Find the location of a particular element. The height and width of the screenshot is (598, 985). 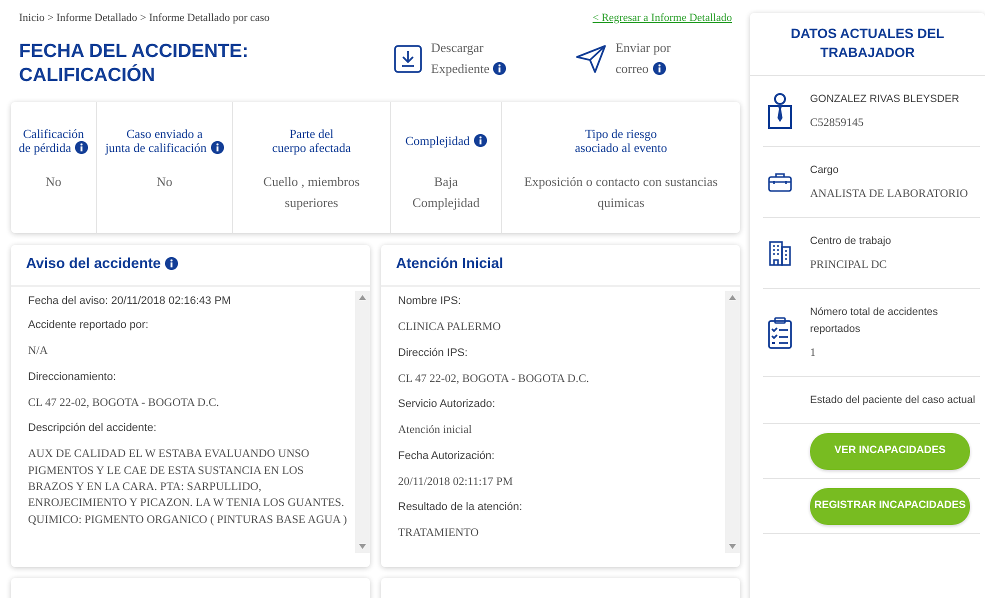

field-label: Nombre IPS: is located at coordinates (430, 301).